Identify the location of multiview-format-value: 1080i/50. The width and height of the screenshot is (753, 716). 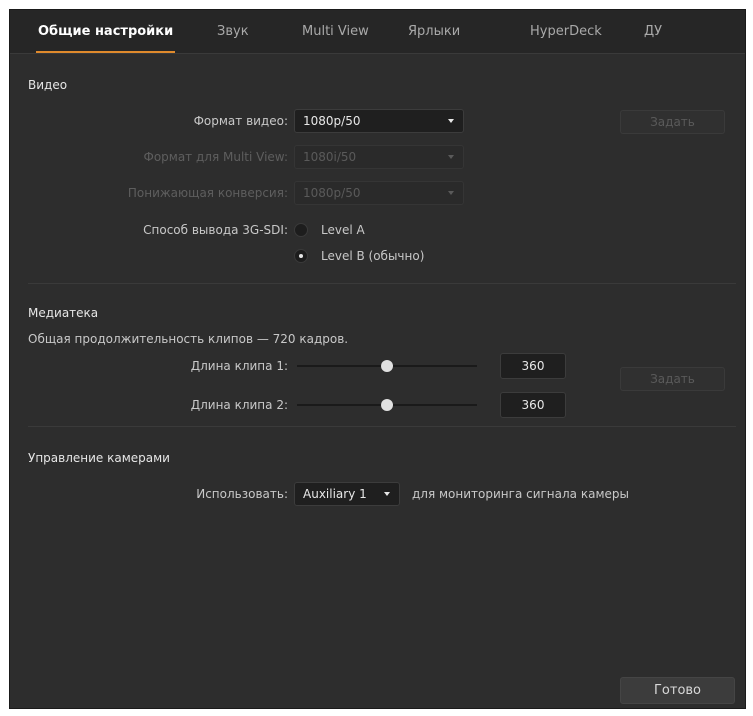
(330, 157).